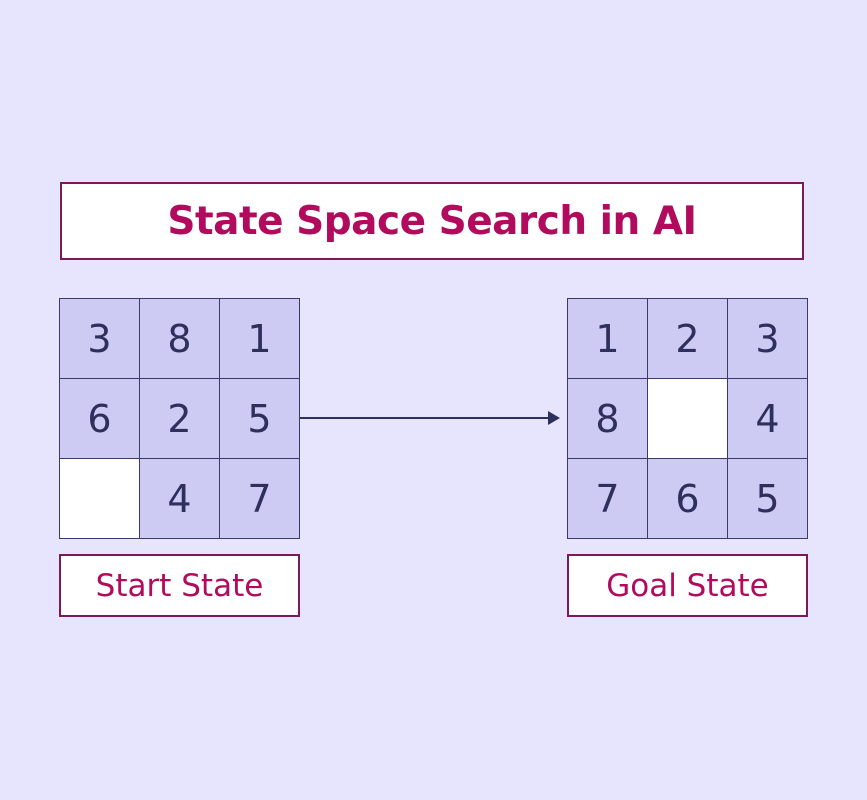 Image resolution: width=867 pixels, height=800 pixels. I want to click on goal-tile: 4, so click(768, 419).